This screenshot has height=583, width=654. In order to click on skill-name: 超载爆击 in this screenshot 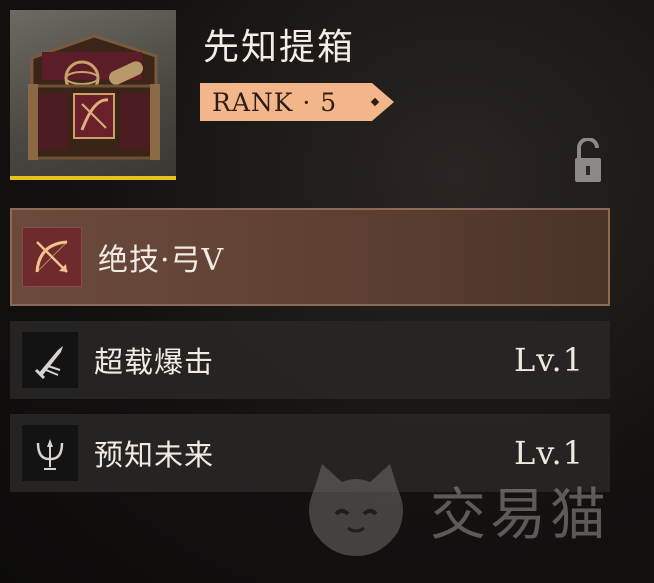, I will do `click(154, 362)`.